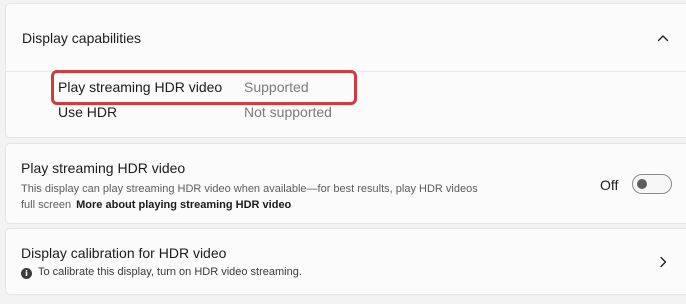  What do you see at coordinates (124, 253) in the screenshot?
I see `display-calibration-title: Display calibration for HDR video` at bounding box center [124, 253].